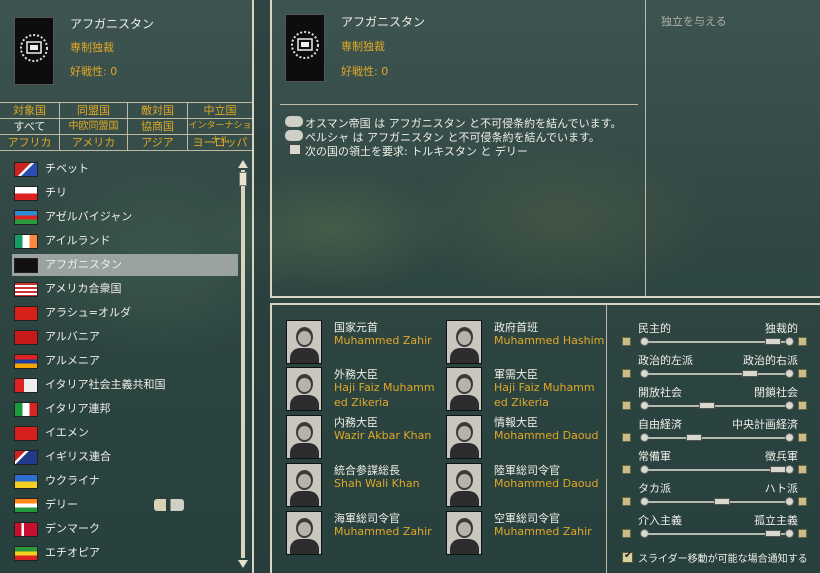  I want to click on country-list-item: チリ, so click(125, 193).